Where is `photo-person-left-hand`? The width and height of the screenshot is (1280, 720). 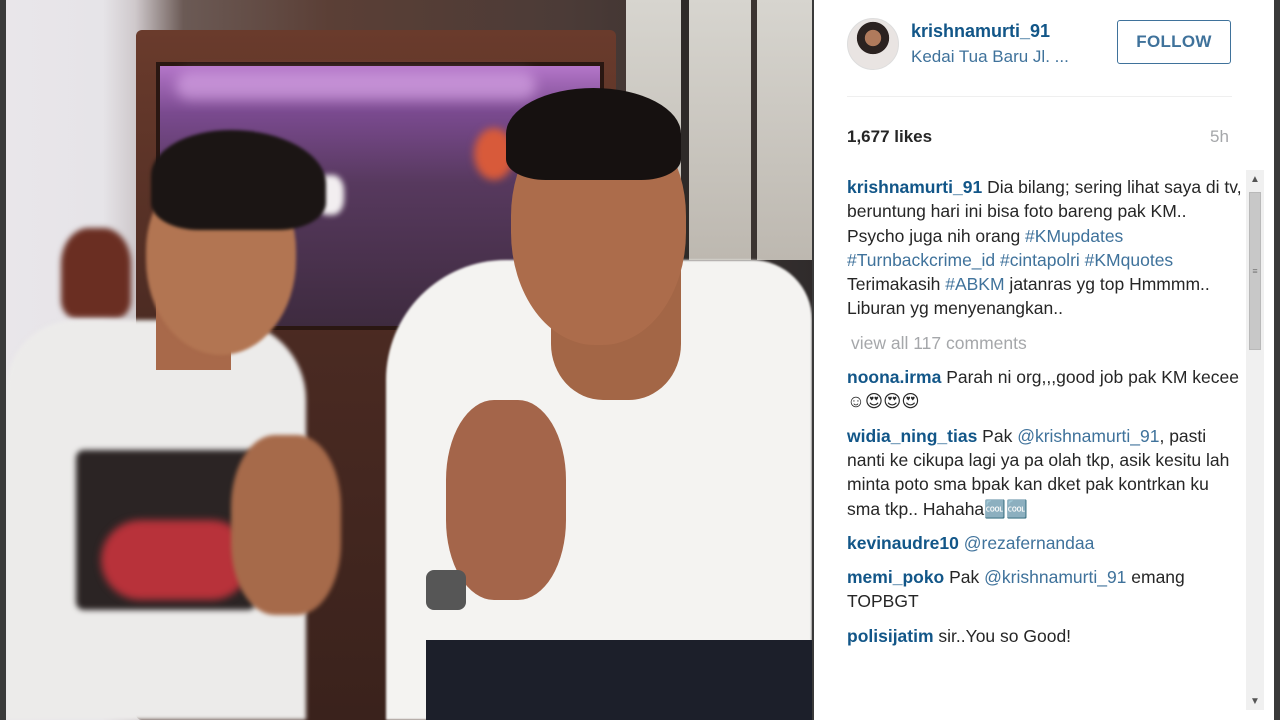
photo-person-left-hand is located at coordinates (286, 525).